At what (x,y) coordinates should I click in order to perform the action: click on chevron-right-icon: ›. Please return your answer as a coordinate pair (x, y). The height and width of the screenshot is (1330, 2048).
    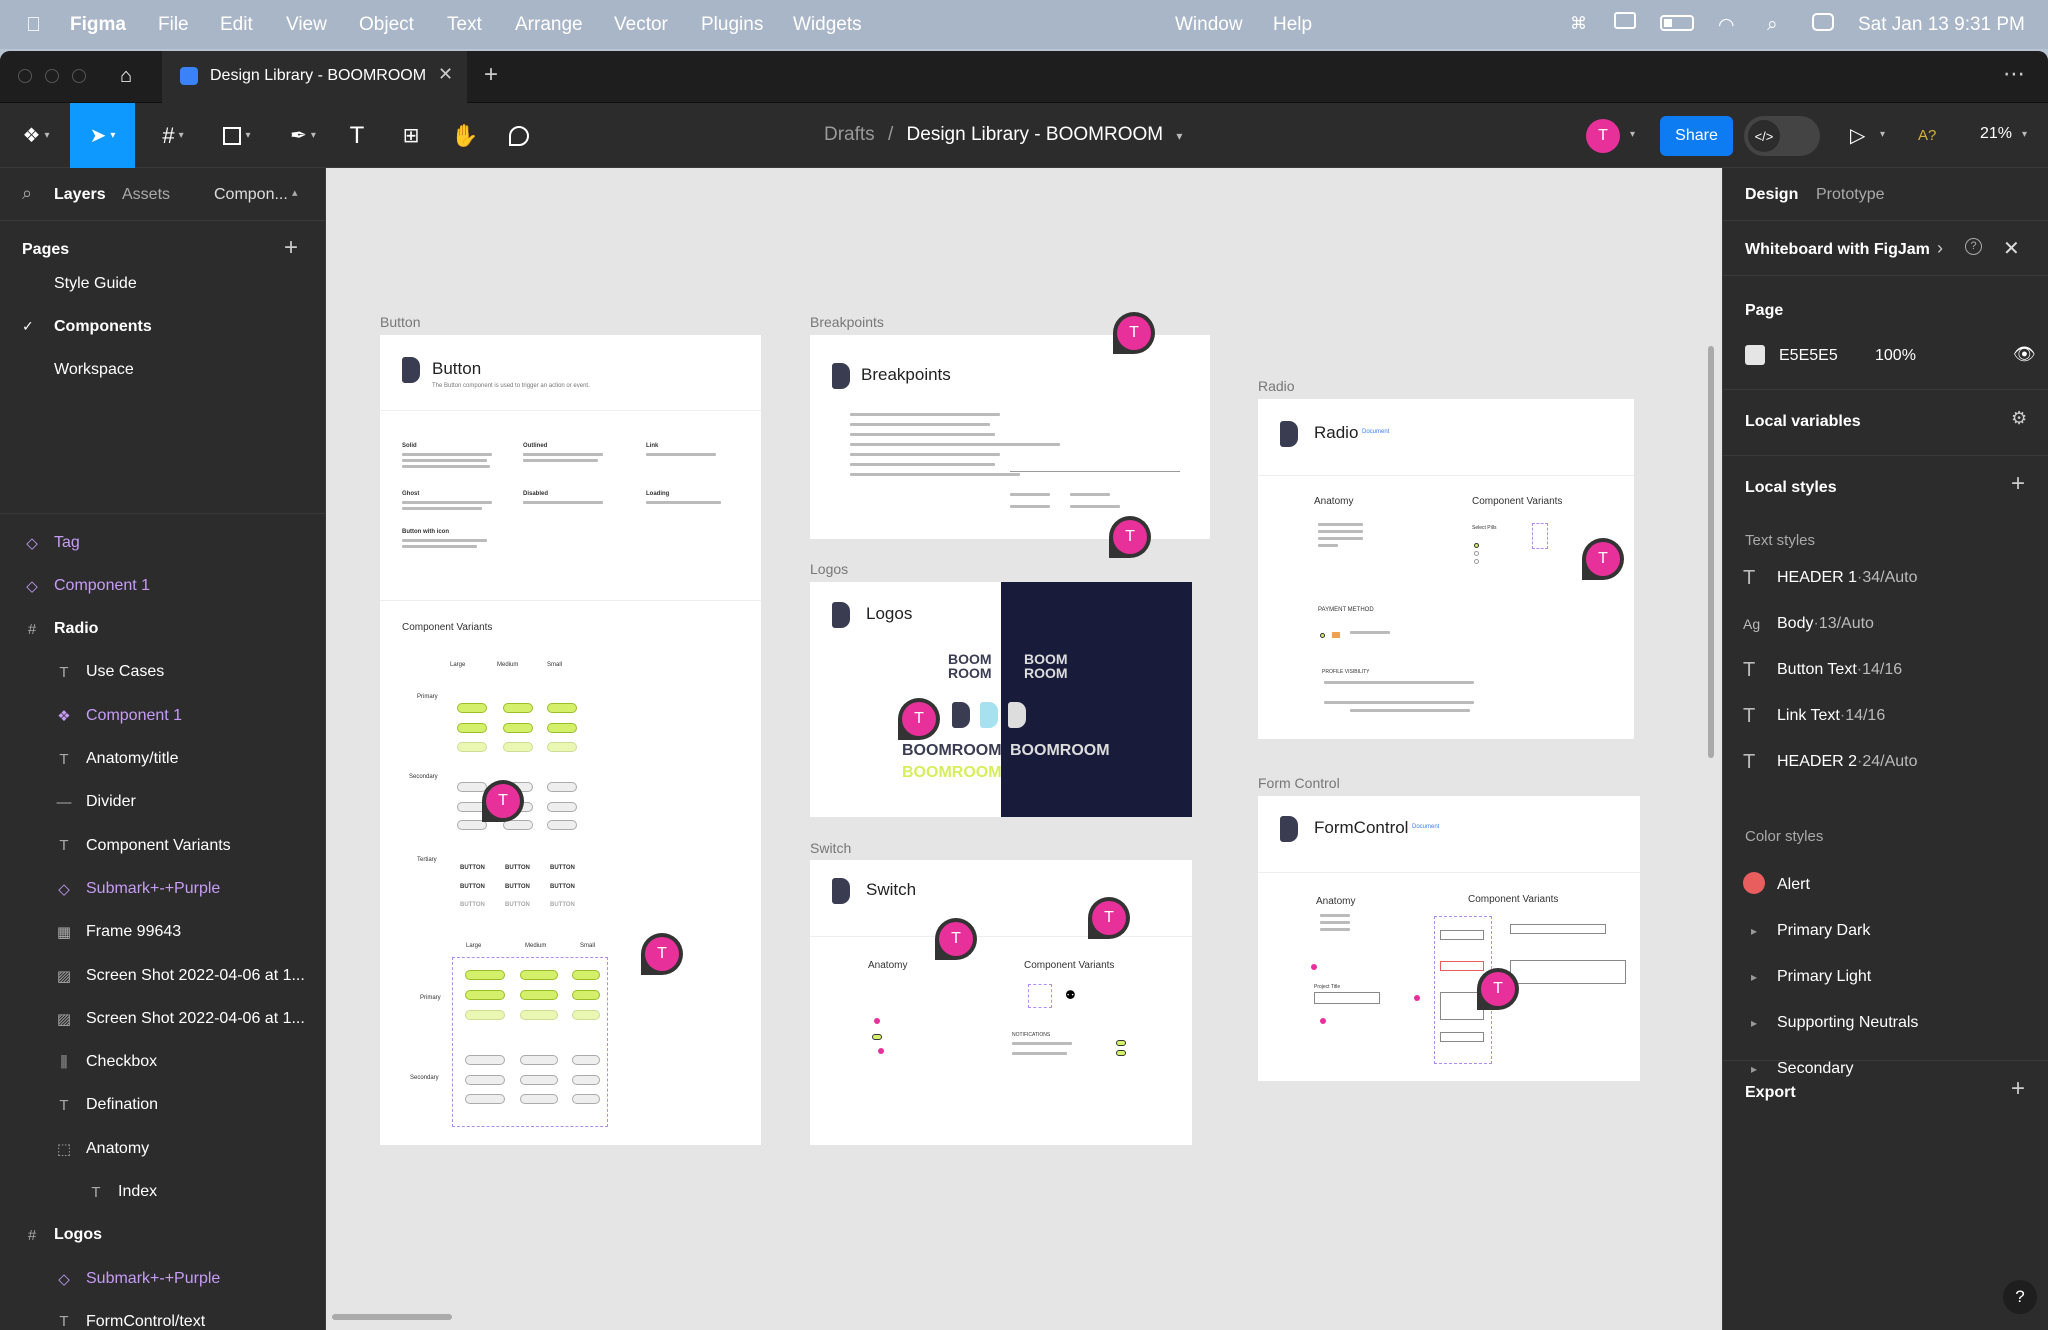
    Looking at the image, I should click on (1940, 248).